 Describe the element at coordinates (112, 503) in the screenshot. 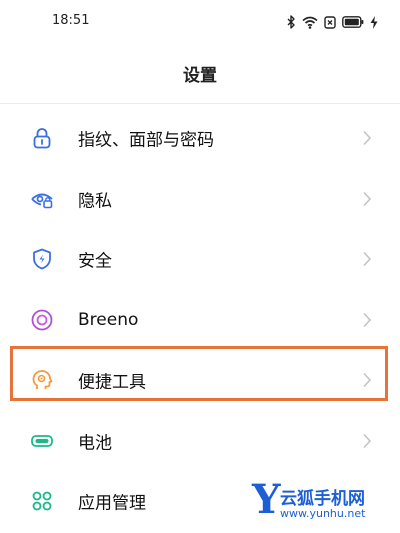

I see `settings-item-label: 应用管理` at that location.